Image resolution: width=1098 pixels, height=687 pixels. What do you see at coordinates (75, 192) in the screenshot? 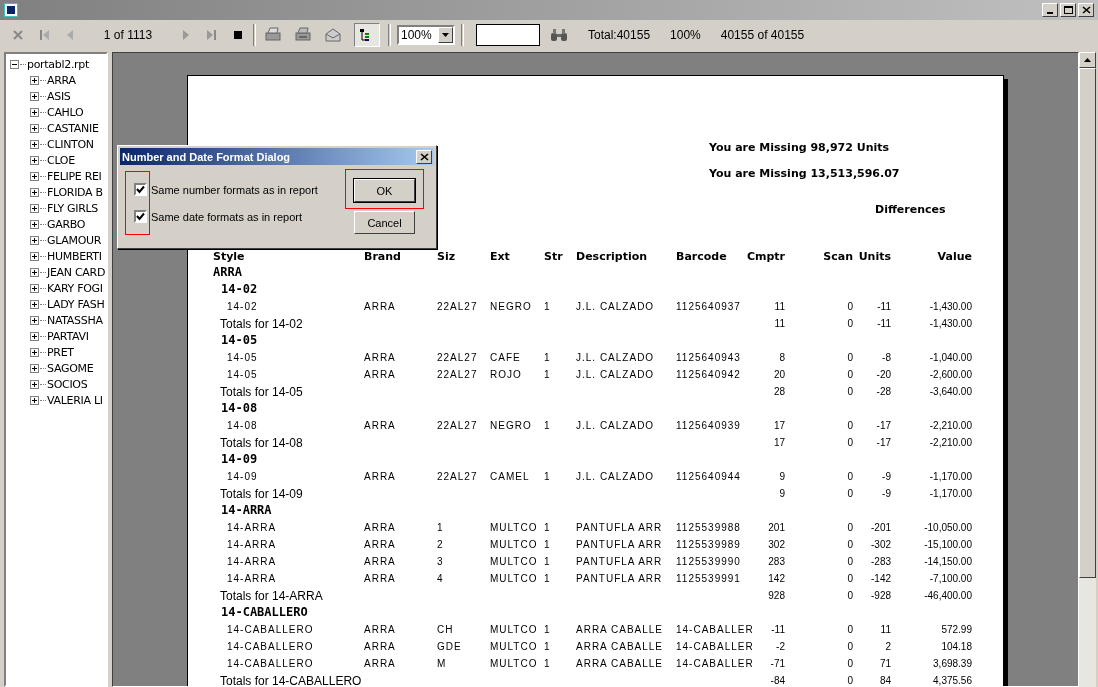
I see `tree-item: FLORIDA B` at bounding box center [75, 192].